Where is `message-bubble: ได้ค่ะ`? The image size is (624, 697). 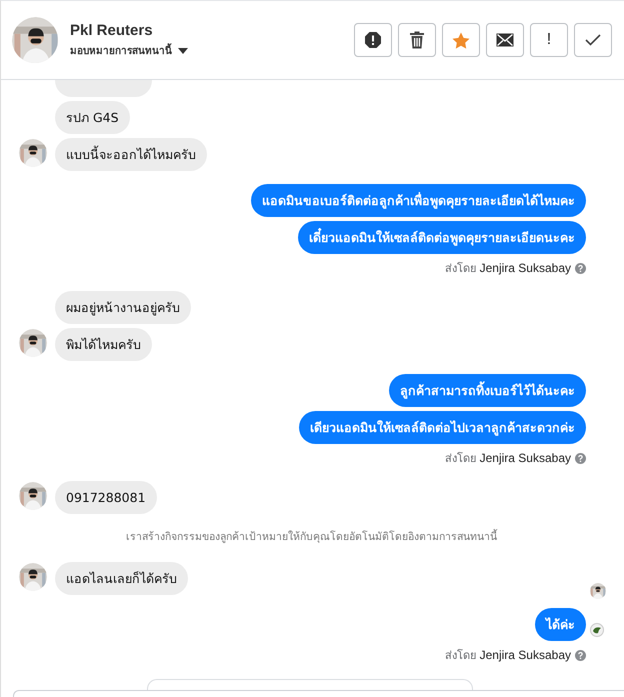 message-bubble: ได้ค่ะ is located at coordinates (560, 624).